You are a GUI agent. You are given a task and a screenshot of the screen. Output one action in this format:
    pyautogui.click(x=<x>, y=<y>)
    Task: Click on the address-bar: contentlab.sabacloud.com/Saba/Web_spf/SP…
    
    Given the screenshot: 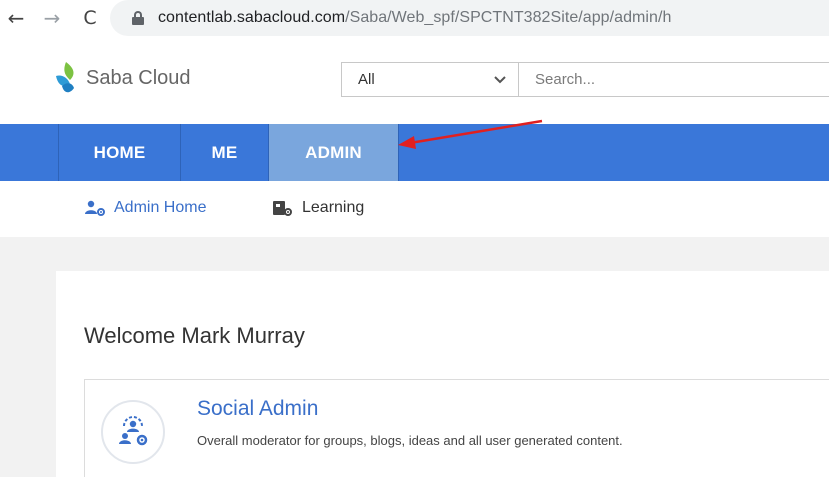 What is the action you would take?
    pyautogui.click(x=469, y=18)
    